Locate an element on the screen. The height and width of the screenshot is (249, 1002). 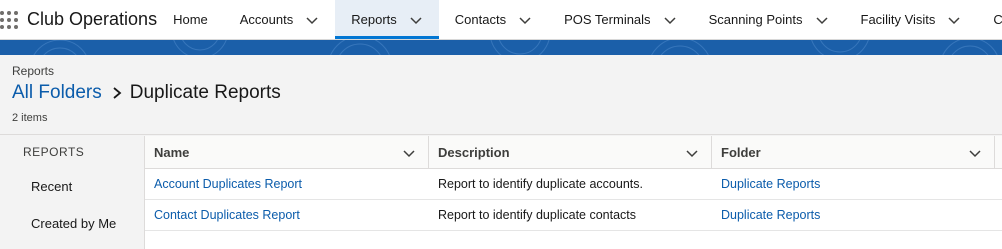
sidebar-heading: REPORTS is located at coordinates (54, 152).